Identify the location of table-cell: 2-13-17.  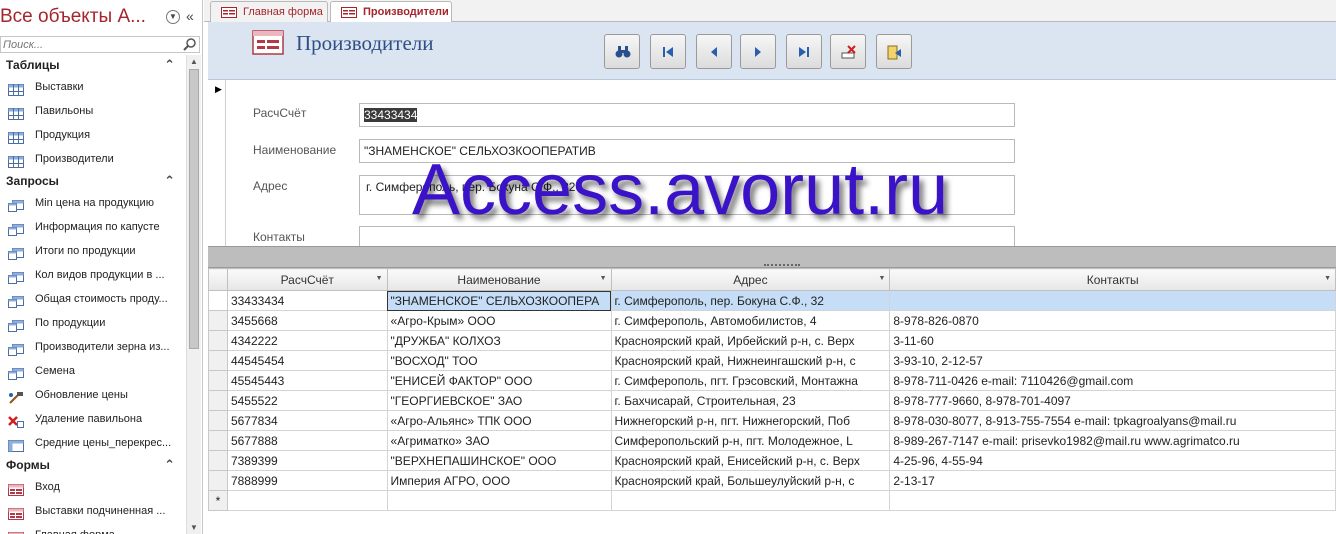
(1112, 480).